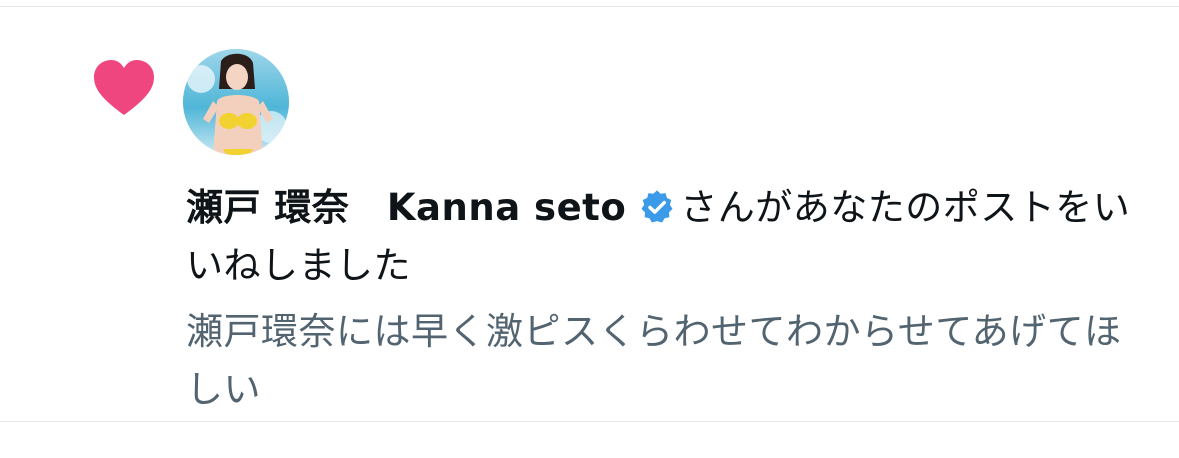 The width and height of the screenshot is (1179, 458). Describe the element at coordinates (124, 87) in the screenshot. I see `heart-icon` at that location.